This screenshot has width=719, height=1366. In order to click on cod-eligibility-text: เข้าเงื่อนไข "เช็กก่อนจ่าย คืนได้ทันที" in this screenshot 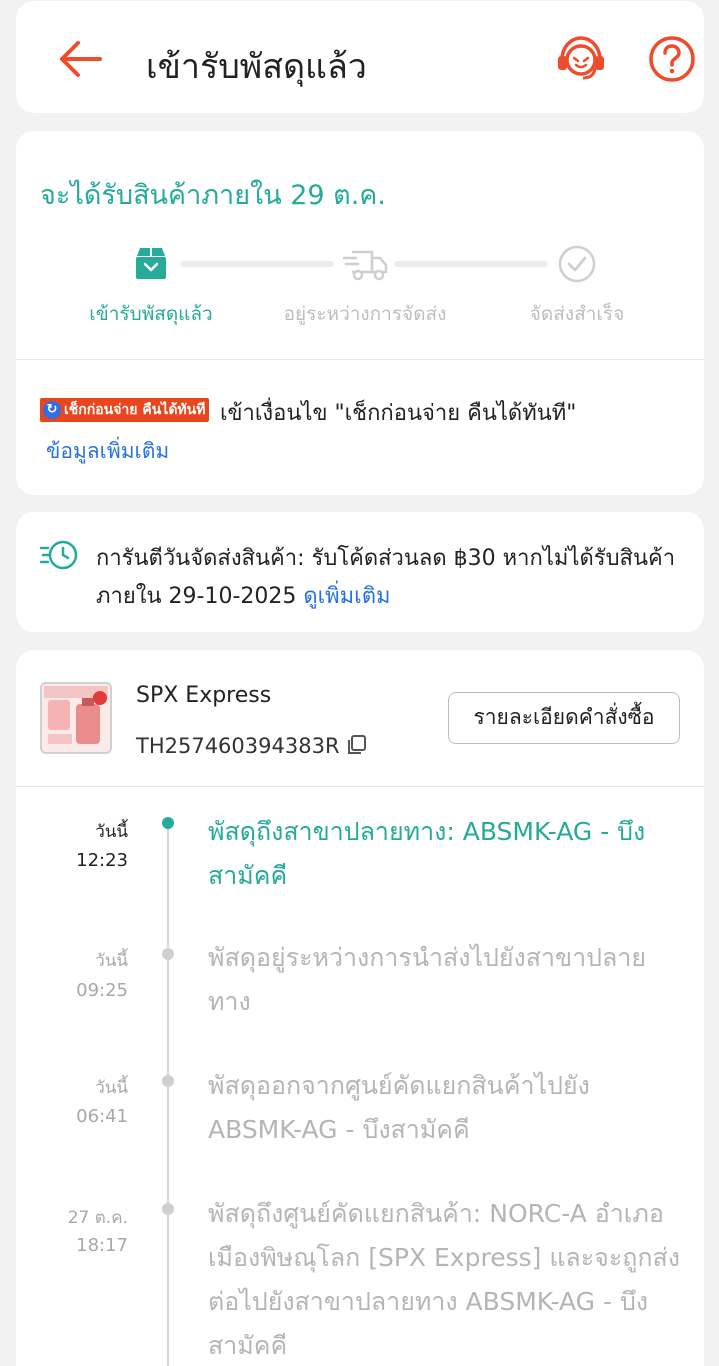, I will do `click(398, 413)`.